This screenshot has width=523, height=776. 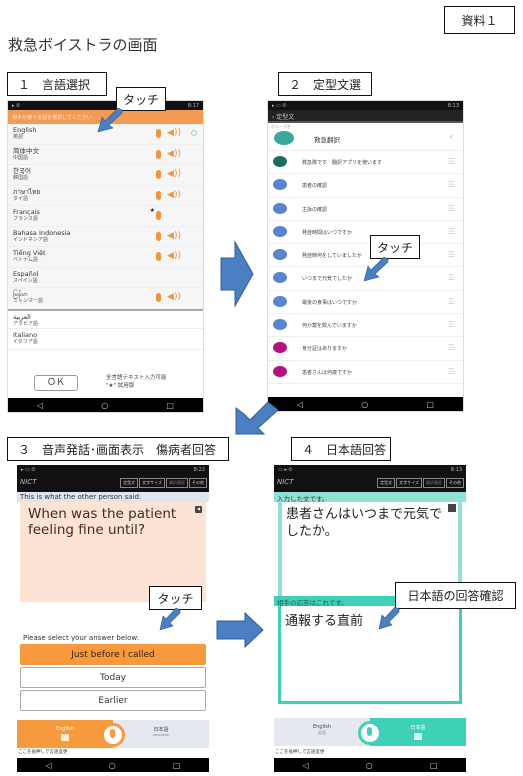 What do you see at coordinates (105, 195) in the screenshot?
I see `language-item: ภาษาไทย タイ語 ◀))` at bounding box center [105, 195].